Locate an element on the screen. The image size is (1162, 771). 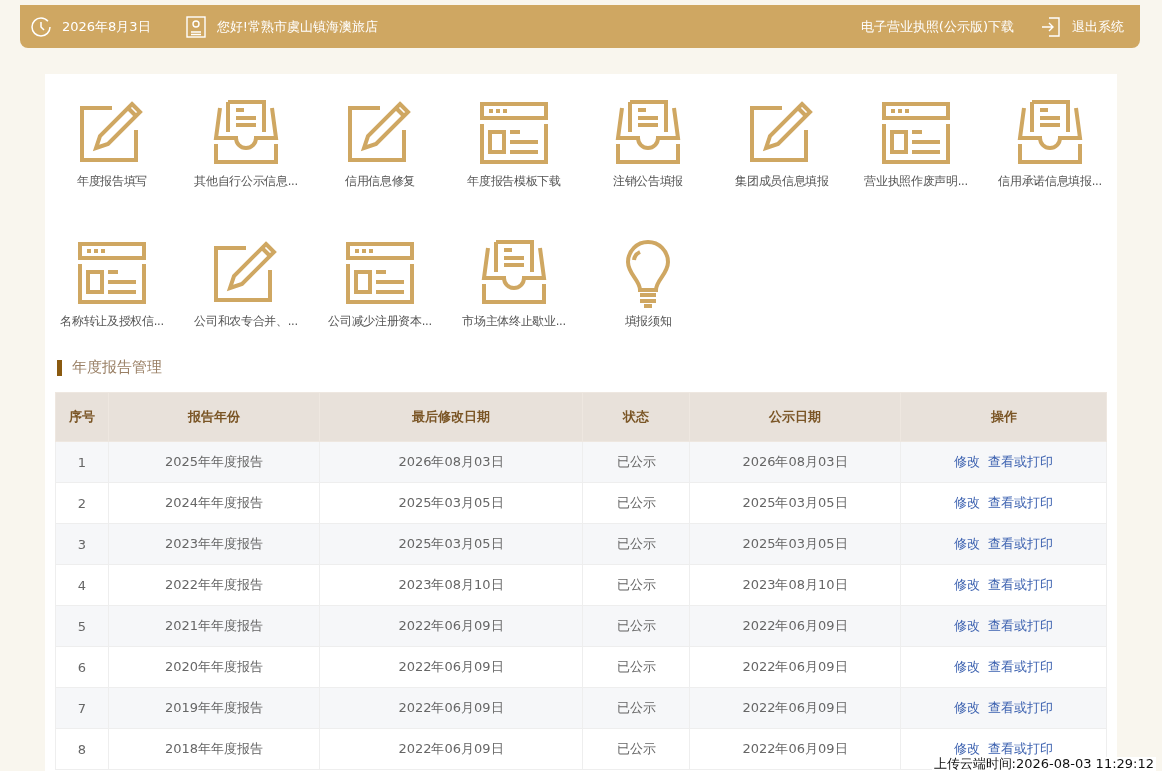
table-cell: 2 is located at coordinates (82, 503).